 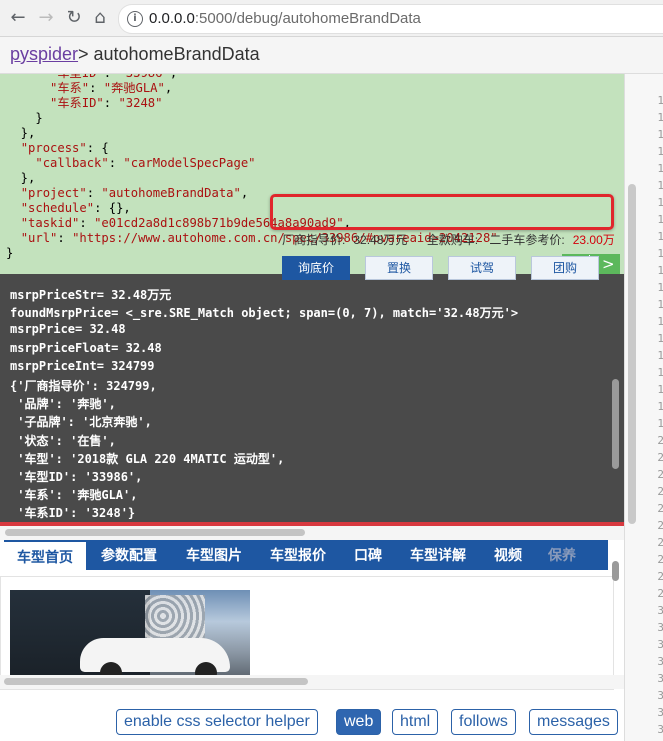 I want to click on css-selector-helper-button: enable css selector helper, so click(x=217, y=722).